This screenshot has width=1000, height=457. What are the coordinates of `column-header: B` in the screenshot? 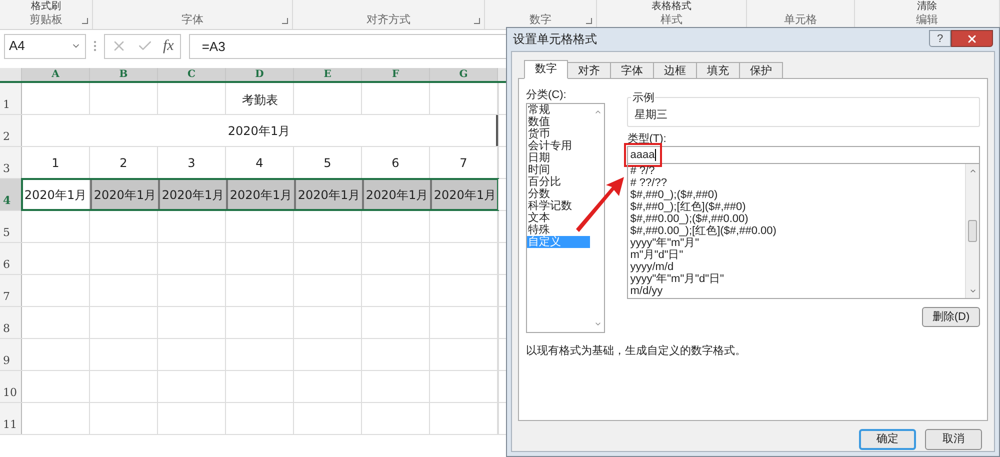 It's located at (124, 74).